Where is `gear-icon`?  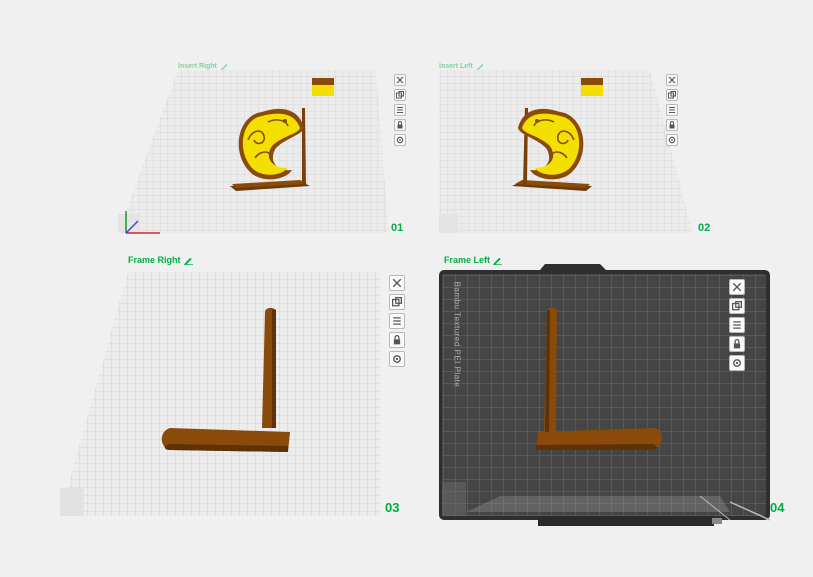
gear-icon is located at coordinates (737, 363).